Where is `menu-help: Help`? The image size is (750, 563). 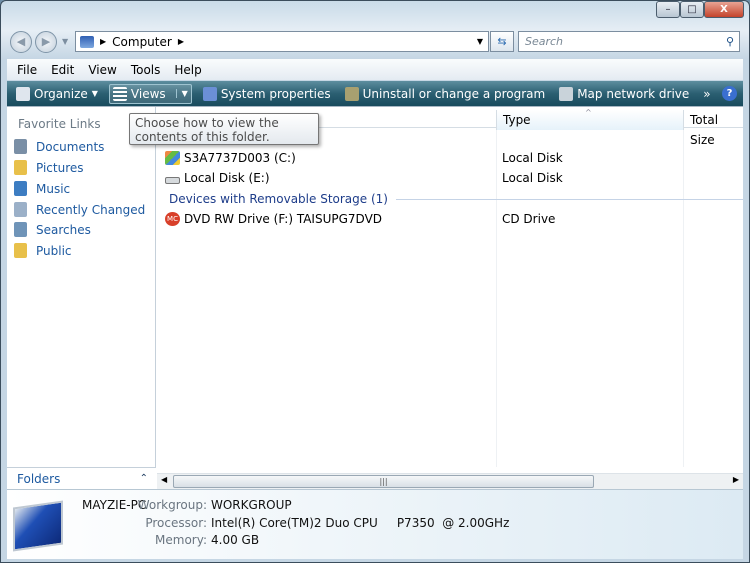
menu-help: Help is located at coordinates (187, 70).